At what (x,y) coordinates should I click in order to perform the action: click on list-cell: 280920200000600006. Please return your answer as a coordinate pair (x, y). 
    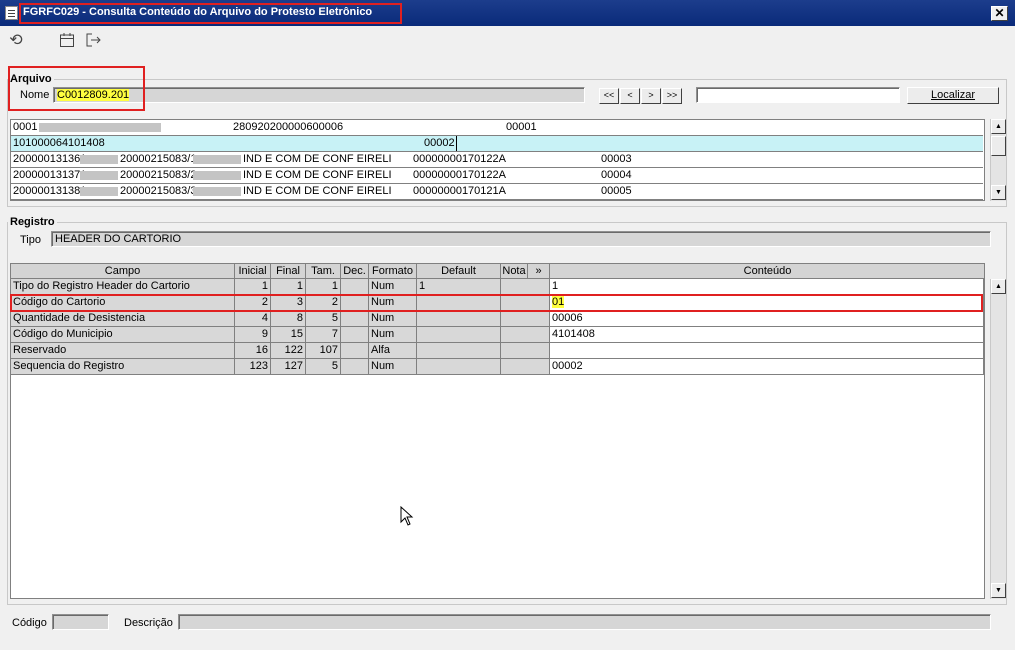
    Looking at the image, I should click on (288, 127).